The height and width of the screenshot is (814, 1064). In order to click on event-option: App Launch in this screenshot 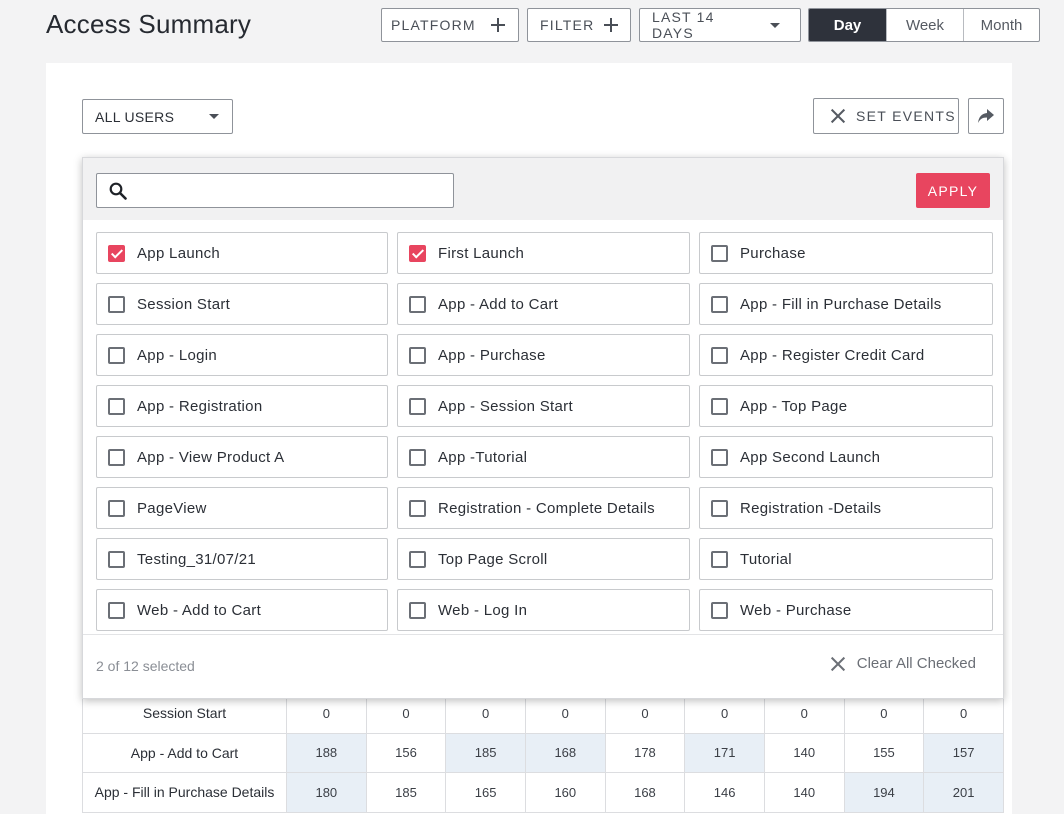, I will do `click(242, 253)`.